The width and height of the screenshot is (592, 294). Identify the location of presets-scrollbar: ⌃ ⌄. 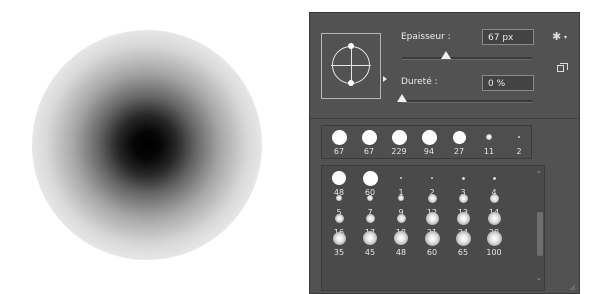
(540, 228).